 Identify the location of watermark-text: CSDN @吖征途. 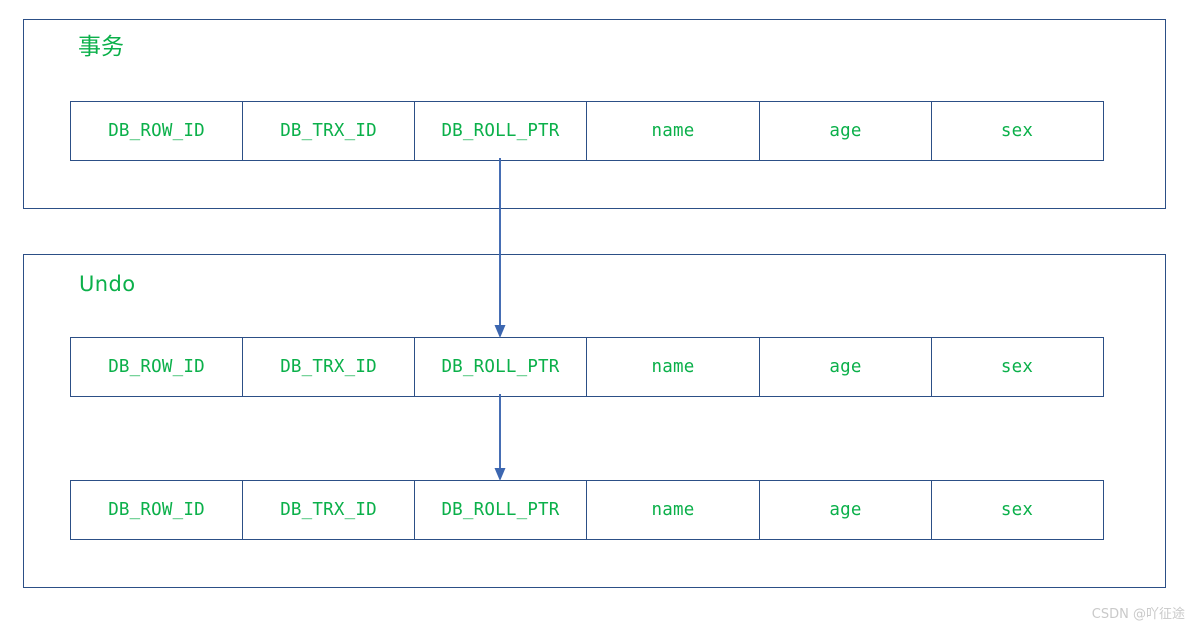
(1138, 614).